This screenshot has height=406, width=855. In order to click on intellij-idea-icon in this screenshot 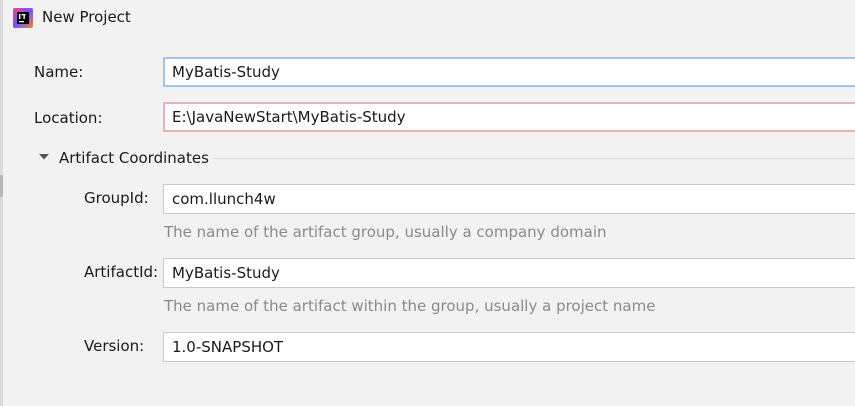, I will do `click(23, 18)`.